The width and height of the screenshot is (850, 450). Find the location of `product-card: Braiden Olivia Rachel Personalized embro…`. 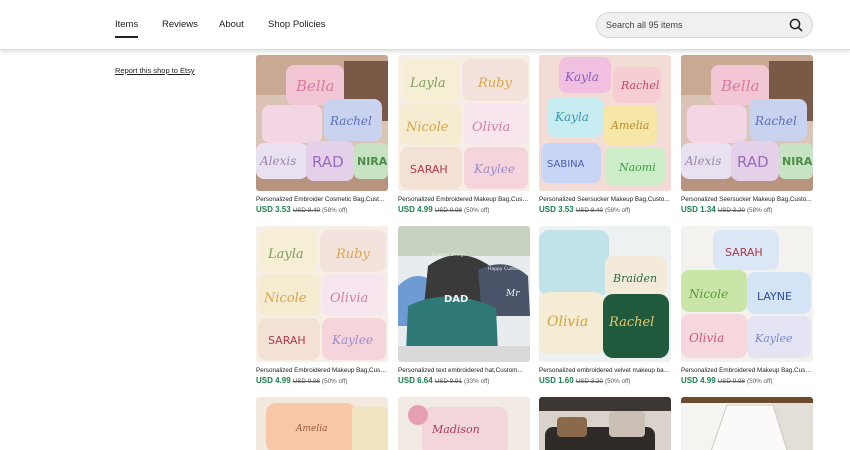

product-card: Braiden Olivia Rachel Personalized embro… is located at coordinates (605, 305).